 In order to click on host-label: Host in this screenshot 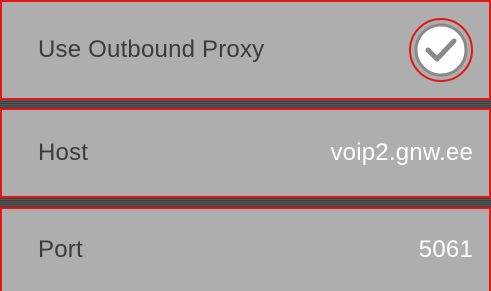, I will do `click(63, 152)`.